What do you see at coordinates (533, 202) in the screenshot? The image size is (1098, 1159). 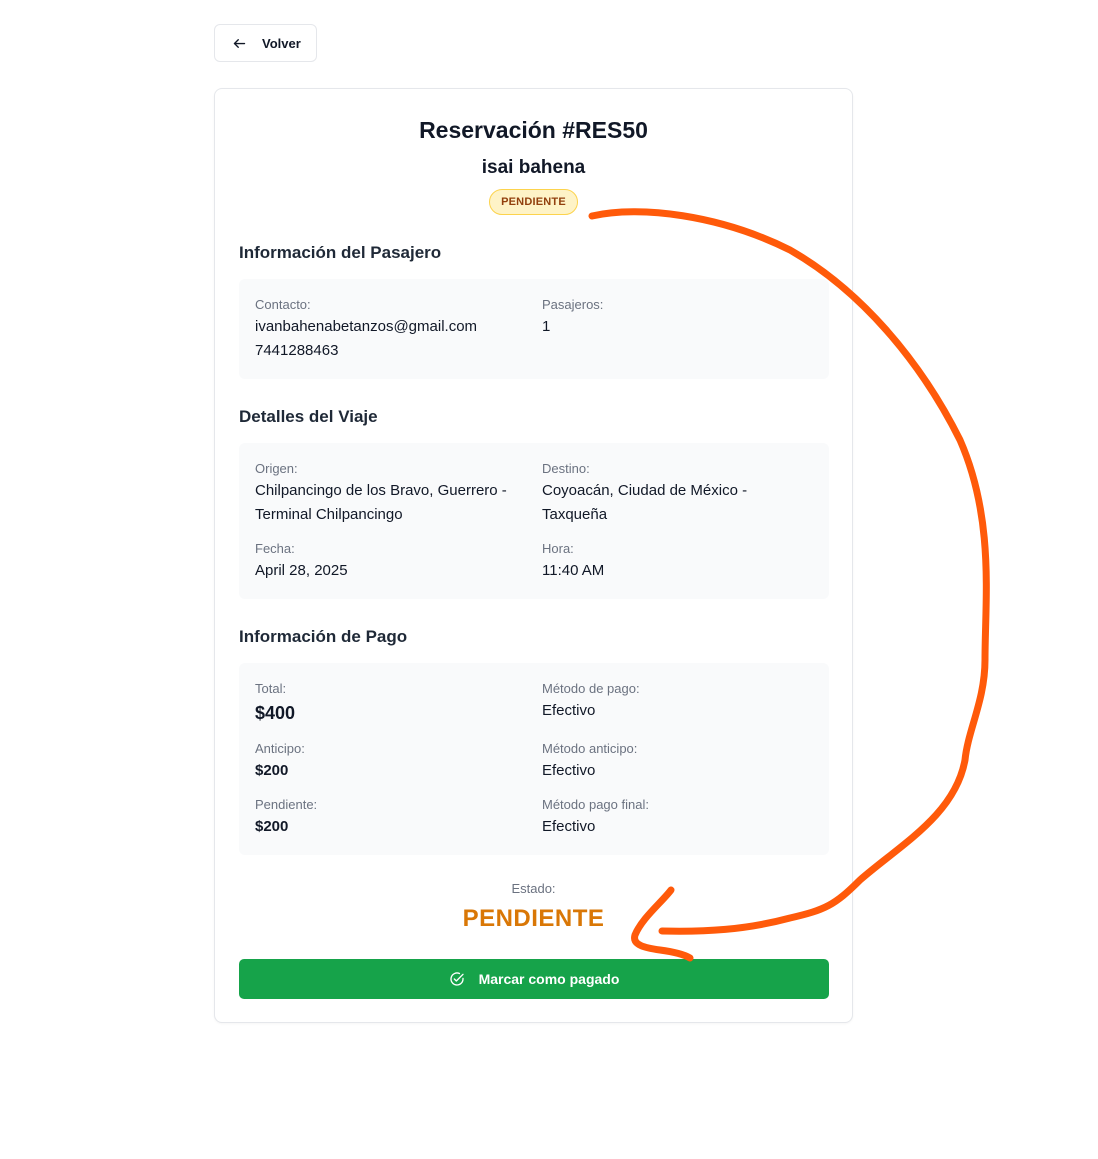 I see `status-badge: PENDIENTE` at bounding box center [533, 202].